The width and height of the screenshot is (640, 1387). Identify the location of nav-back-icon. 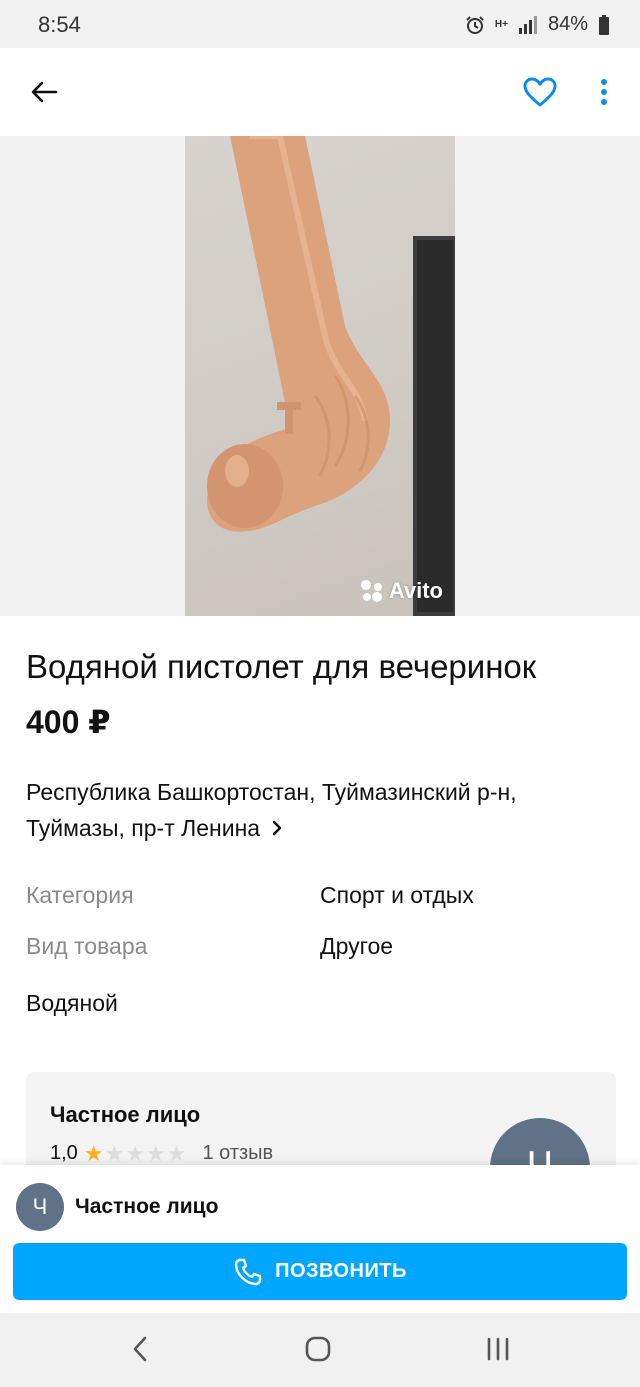
(140, 1349).